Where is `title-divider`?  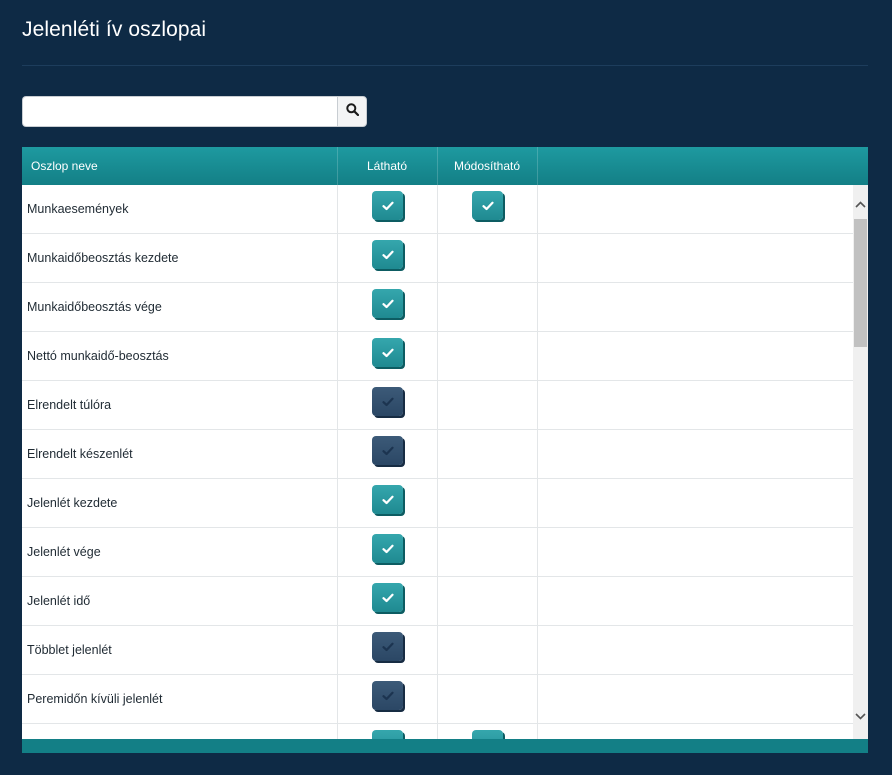 title-divider is located at coordinates (445, 65).